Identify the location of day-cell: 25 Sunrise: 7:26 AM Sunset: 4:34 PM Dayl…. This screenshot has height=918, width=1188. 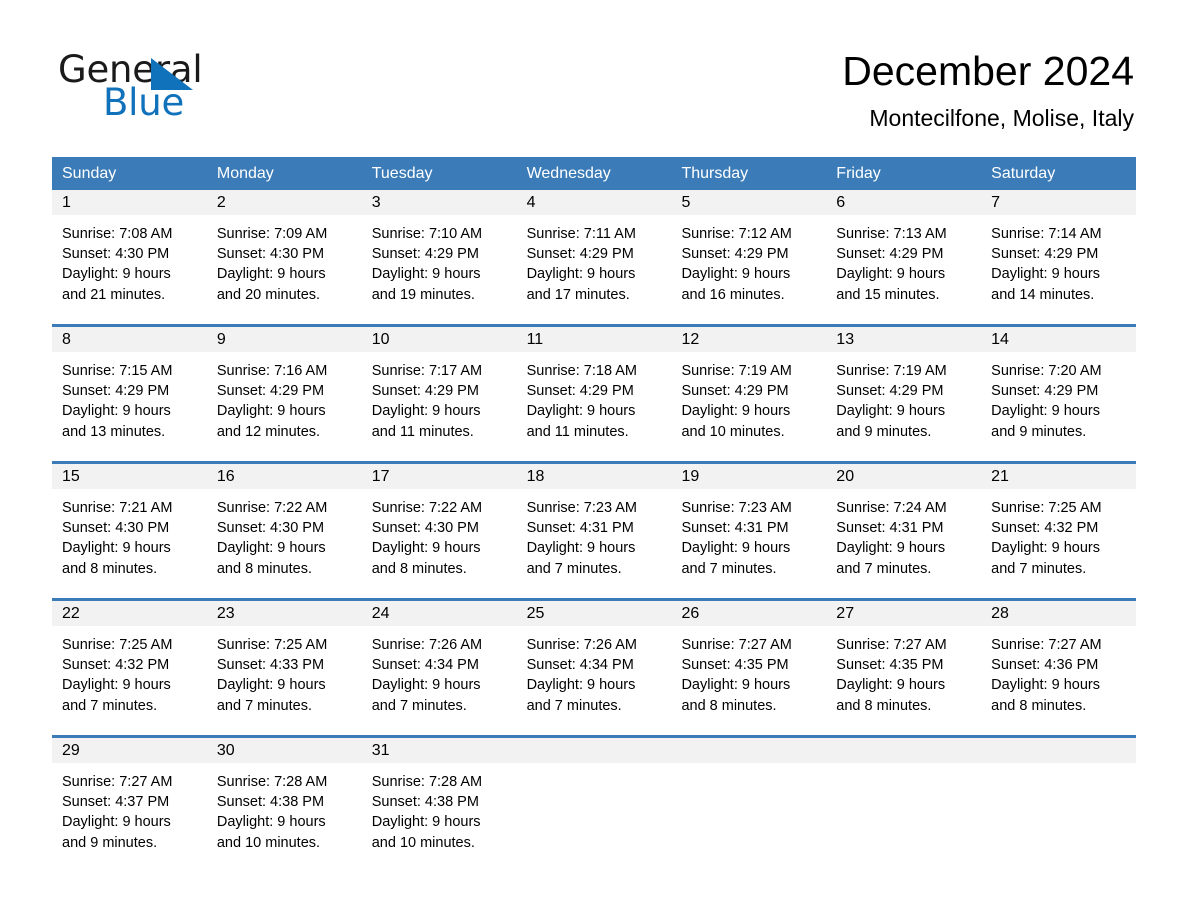
(594, 663).